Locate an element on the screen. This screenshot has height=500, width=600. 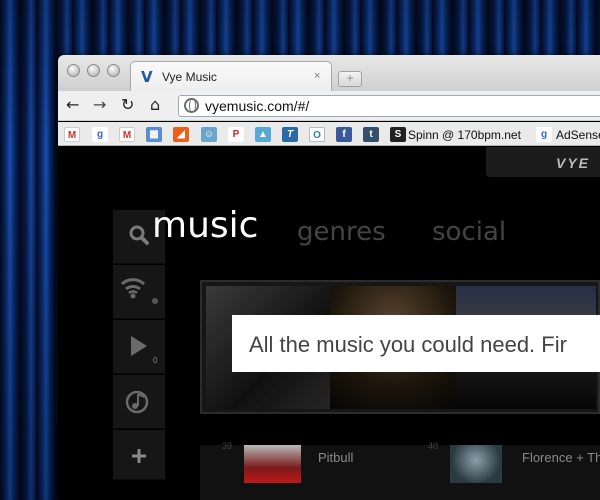
play-button: 0 is located at coordinates (139, 347).